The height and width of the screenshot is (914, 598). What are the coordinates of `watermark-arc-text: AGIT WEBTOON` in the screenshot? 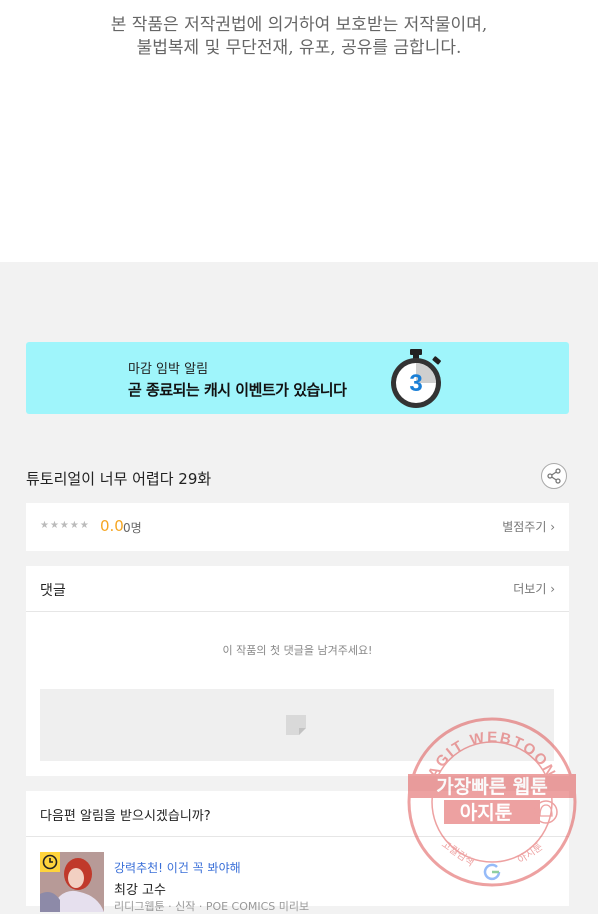 It's located at (491, 755).